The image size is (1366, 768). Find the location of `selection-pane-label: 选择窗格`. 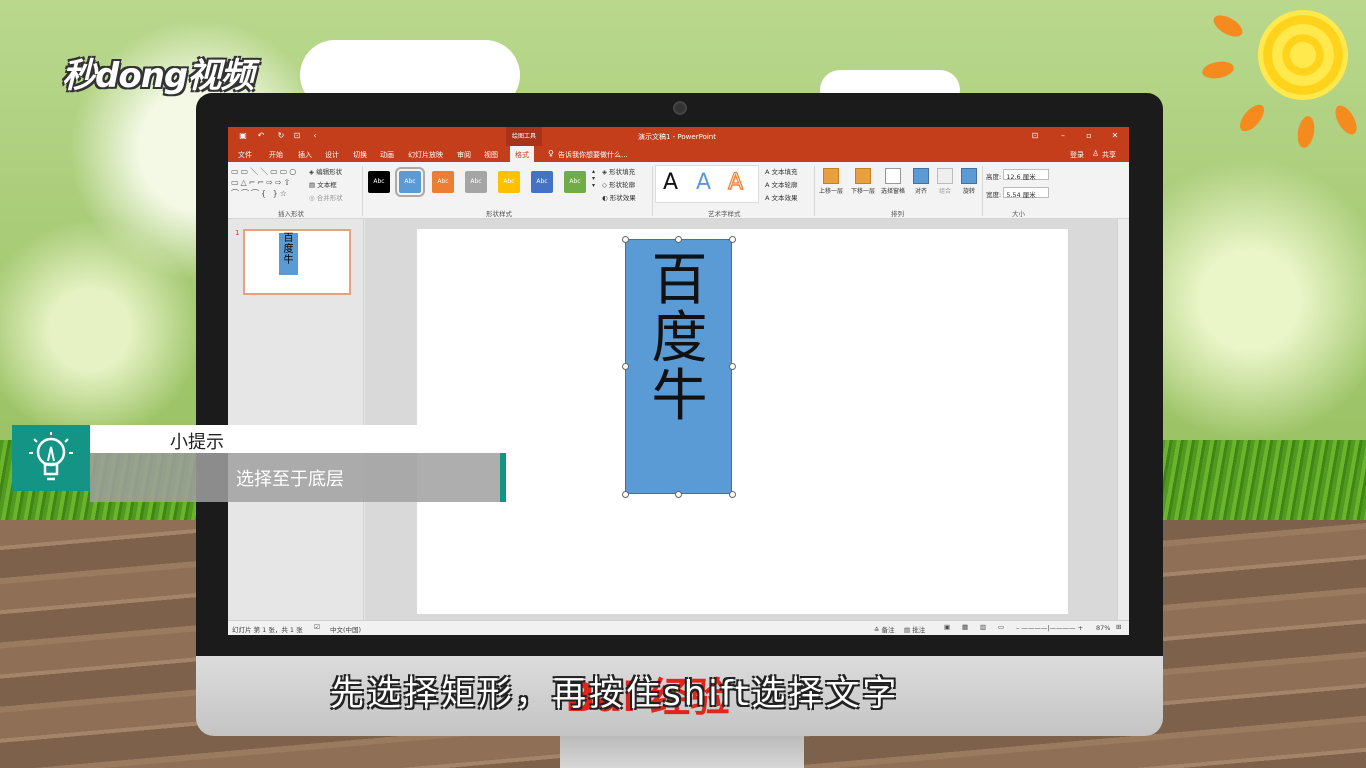

selection-pane-label: 选择窗格 is located at coordinates (892, 191).